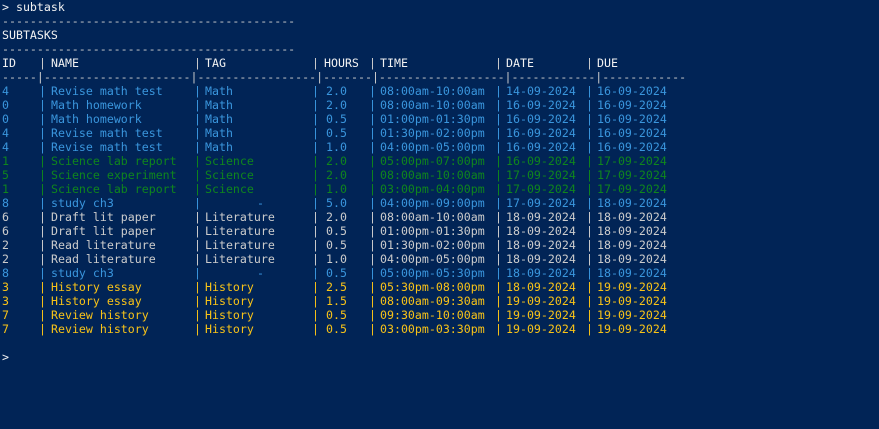 The image size is (879, 429). Describe the element at coordinates (341, 63) in the screenshot. I see `header-hours: HOURS` at that location.